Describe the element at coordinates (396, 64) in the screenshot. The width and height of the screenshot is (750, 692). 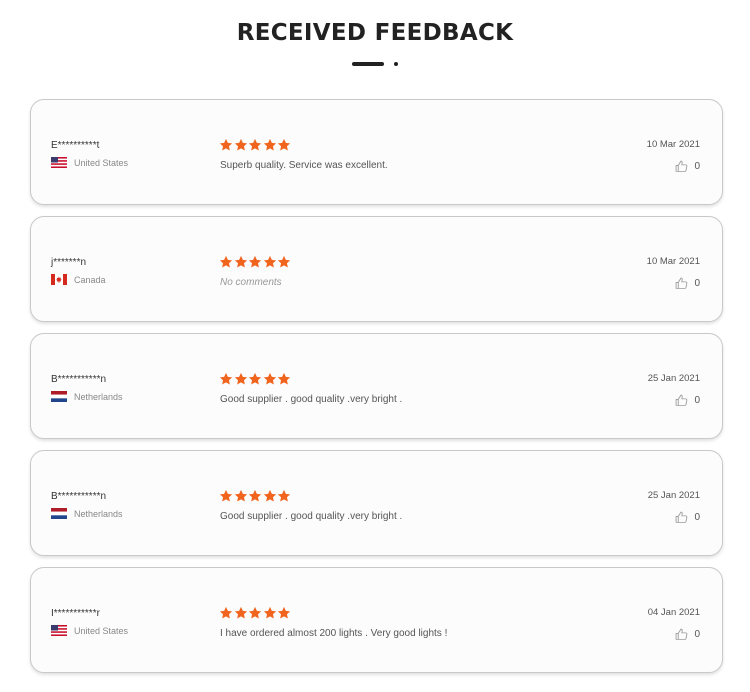
I see `divider-dot` at that location.